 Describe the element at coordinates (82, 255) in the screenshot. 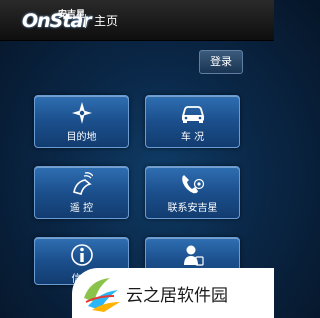

I see `info-icon` at that location.